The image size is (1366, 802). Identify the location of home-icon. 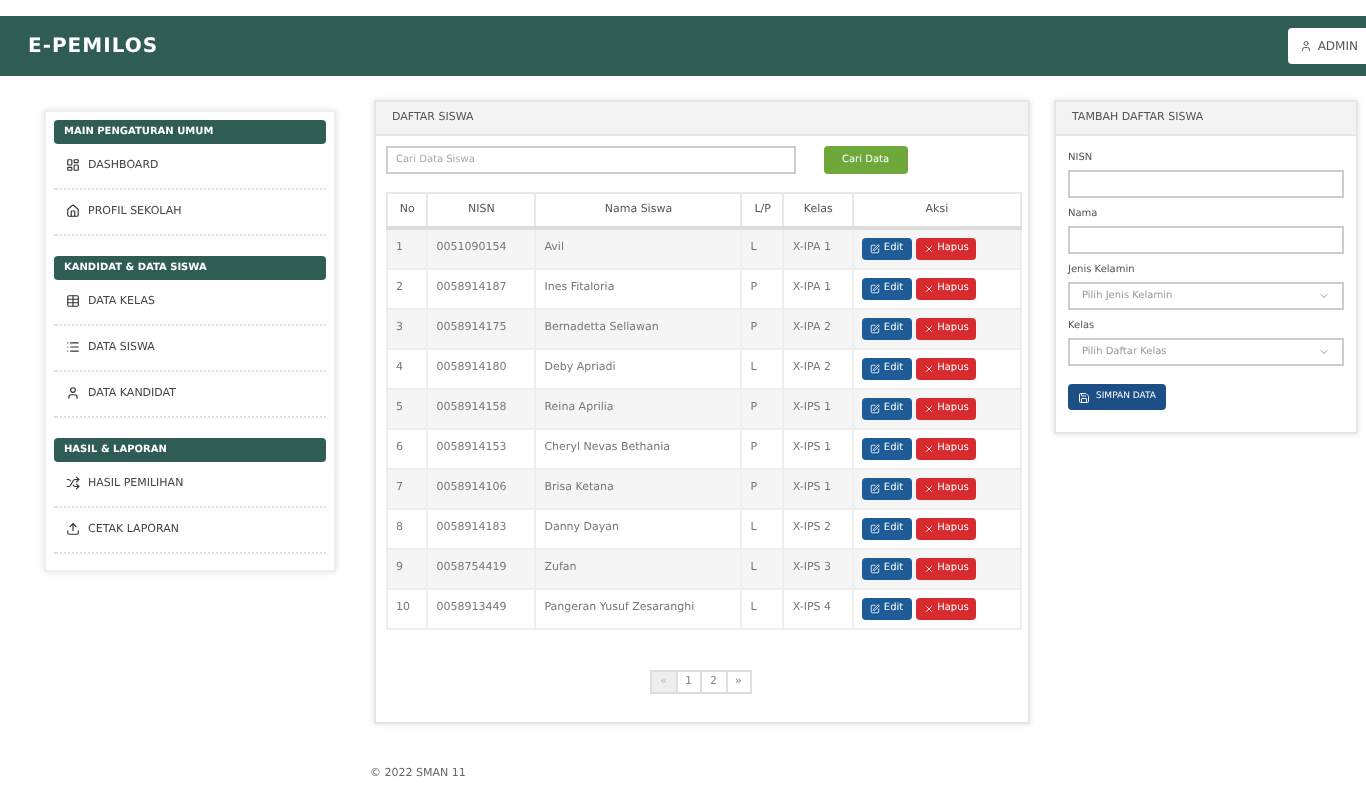
(73, 211).